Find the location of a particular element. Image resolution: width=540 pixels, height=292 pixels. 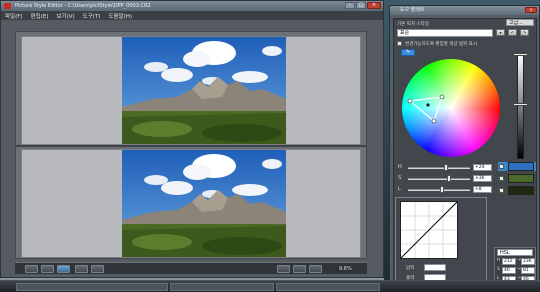

maximize-button: □ is located at coordinates (361, 5).